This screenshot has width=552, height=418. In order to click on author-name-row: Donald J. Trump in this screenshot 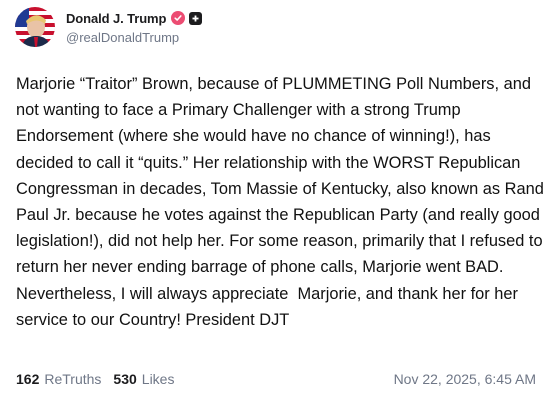, I will do `click(134, 18)`.